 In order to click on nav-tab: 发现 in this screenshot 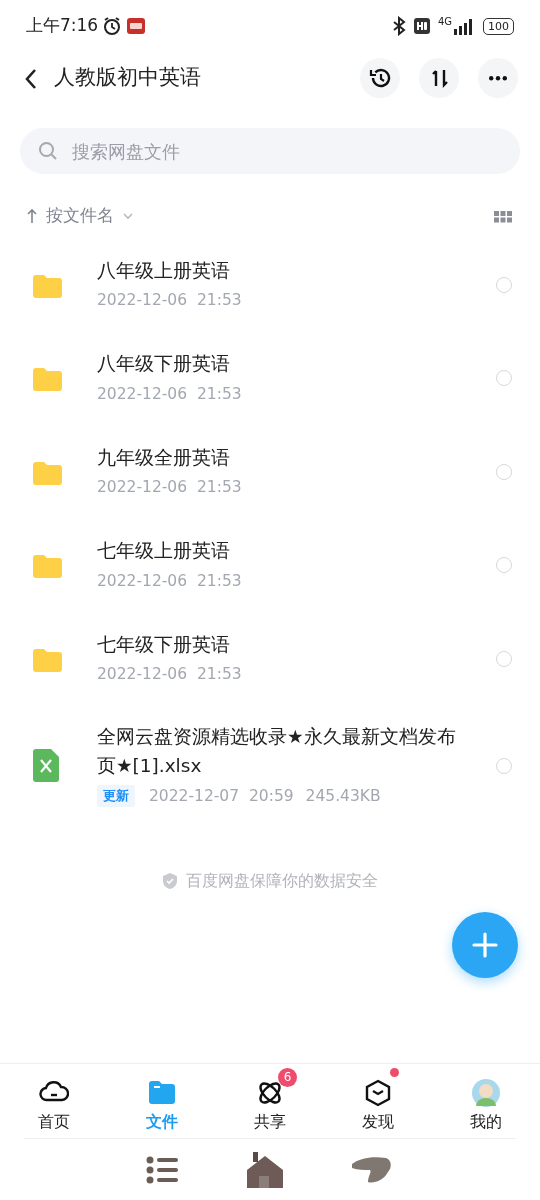, I will do `click(378, 1102)`.